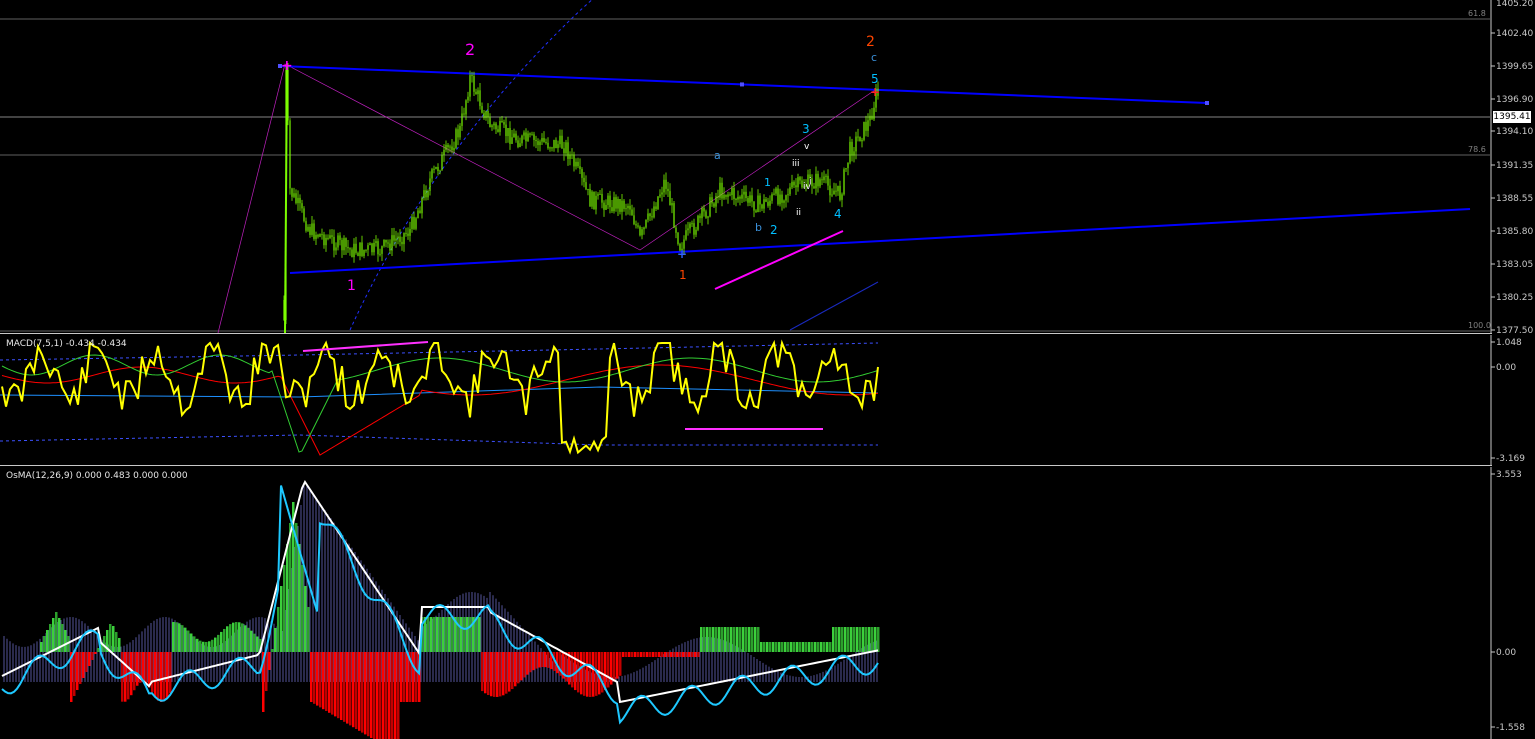 The width and height of the screenshot is (1535, 739). Describe the element at coordinates (1509, 343) in the screenshot. I see `macd-tick-label: 1.048` at that location.